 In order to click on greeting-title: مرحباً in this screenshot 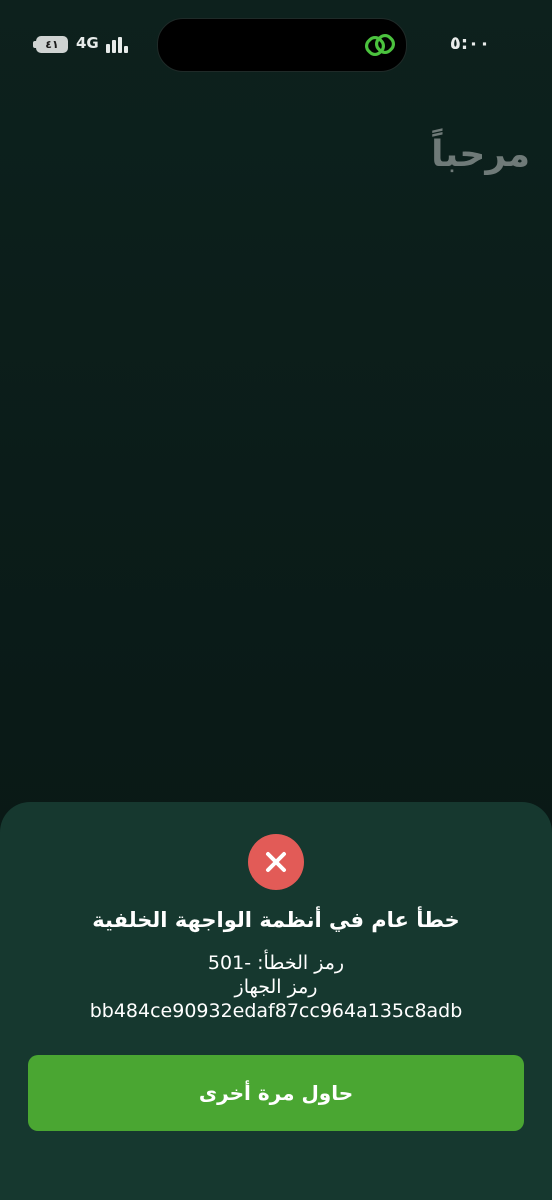, I will do `click(480, 154)`.